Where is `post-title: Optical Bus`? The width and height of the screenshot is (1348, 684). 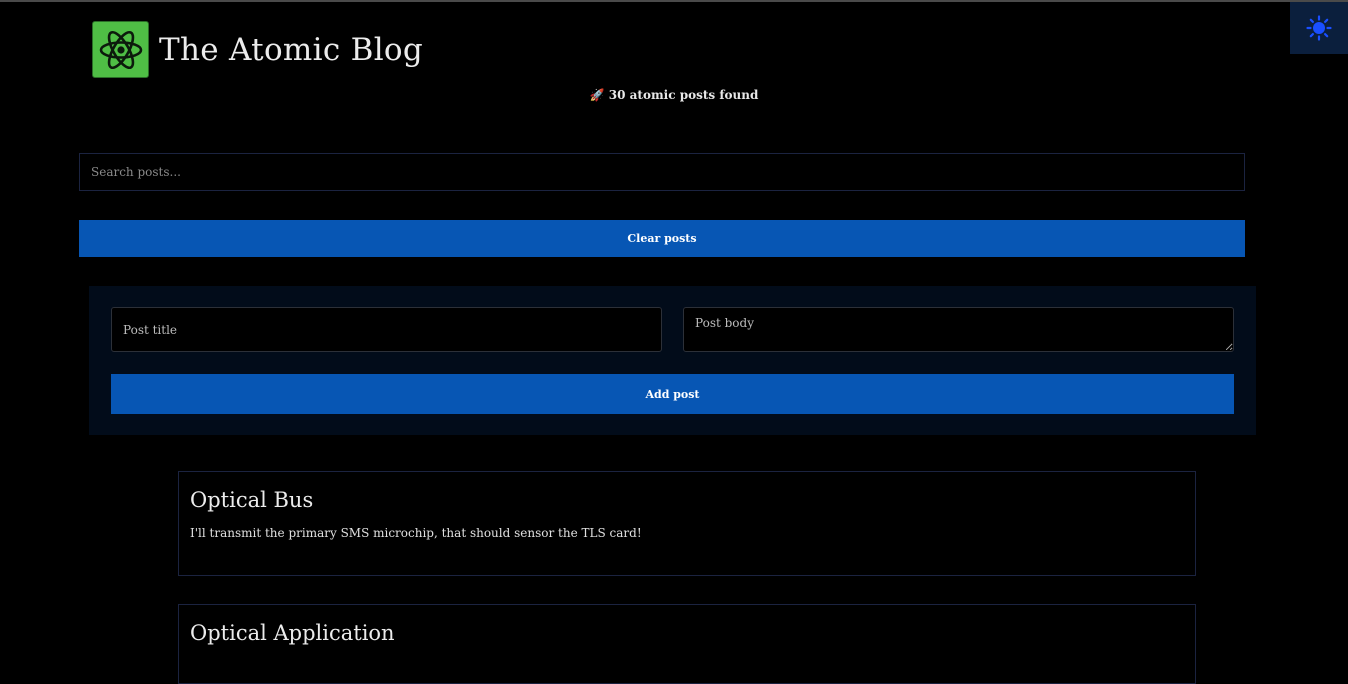 post-title: Optical Bus is located at coordinates (252, 500).